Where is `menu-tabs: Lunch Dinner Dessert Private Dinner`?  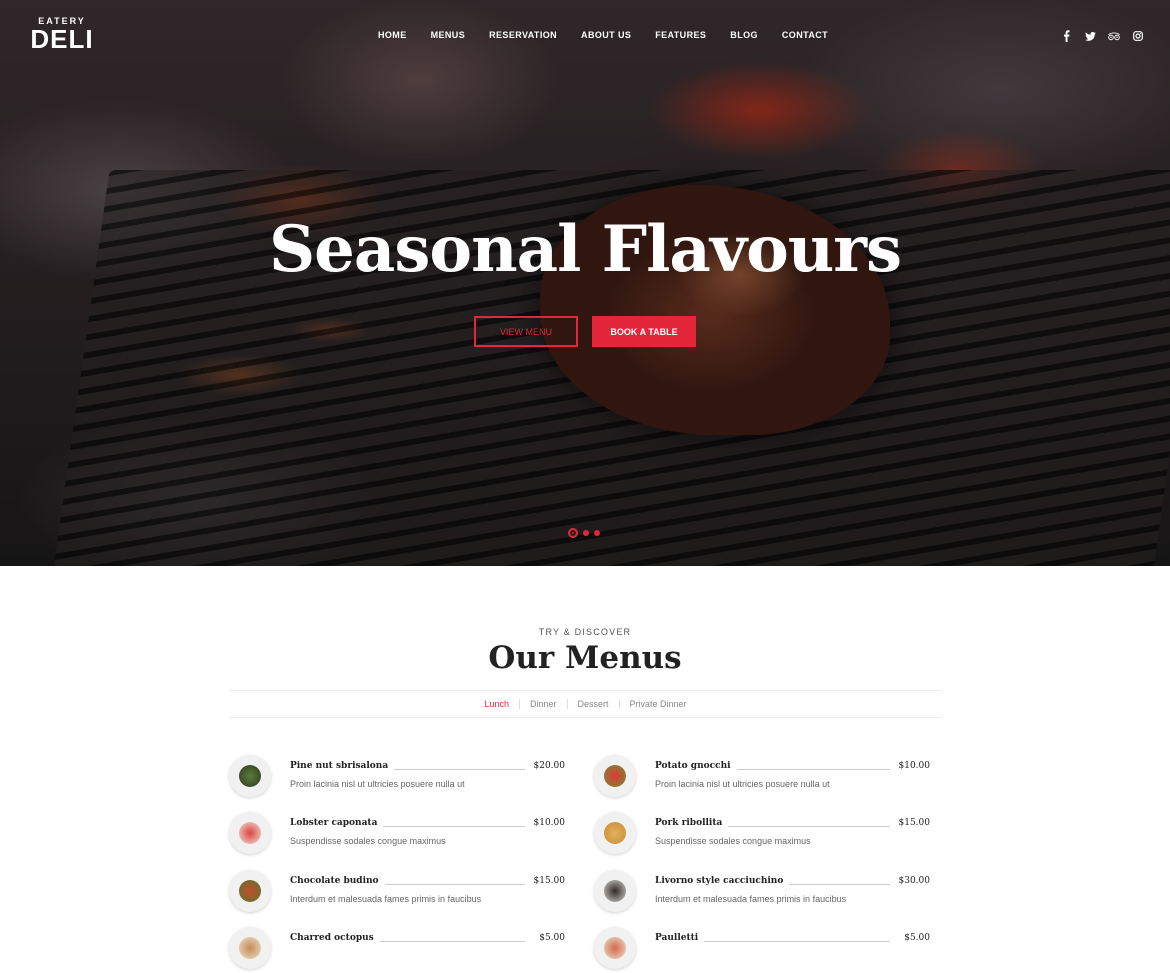 menu-tabs: Lunch Dinner Dessert Private Dinner is located at coordinates (585, 704).